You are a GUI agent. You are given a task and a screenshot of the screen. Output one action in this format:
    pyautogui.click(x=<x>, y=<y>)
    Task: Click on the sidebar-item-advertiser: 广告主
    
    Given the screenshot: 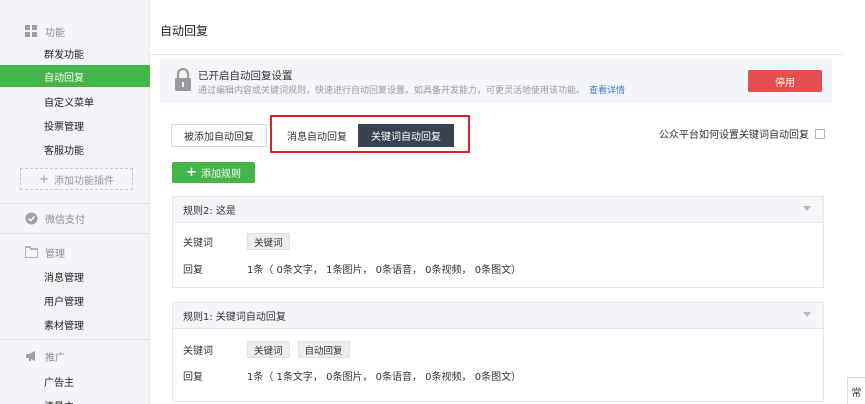 What is the action you would take?
    pyautogui.click(x=75, y=381)
    